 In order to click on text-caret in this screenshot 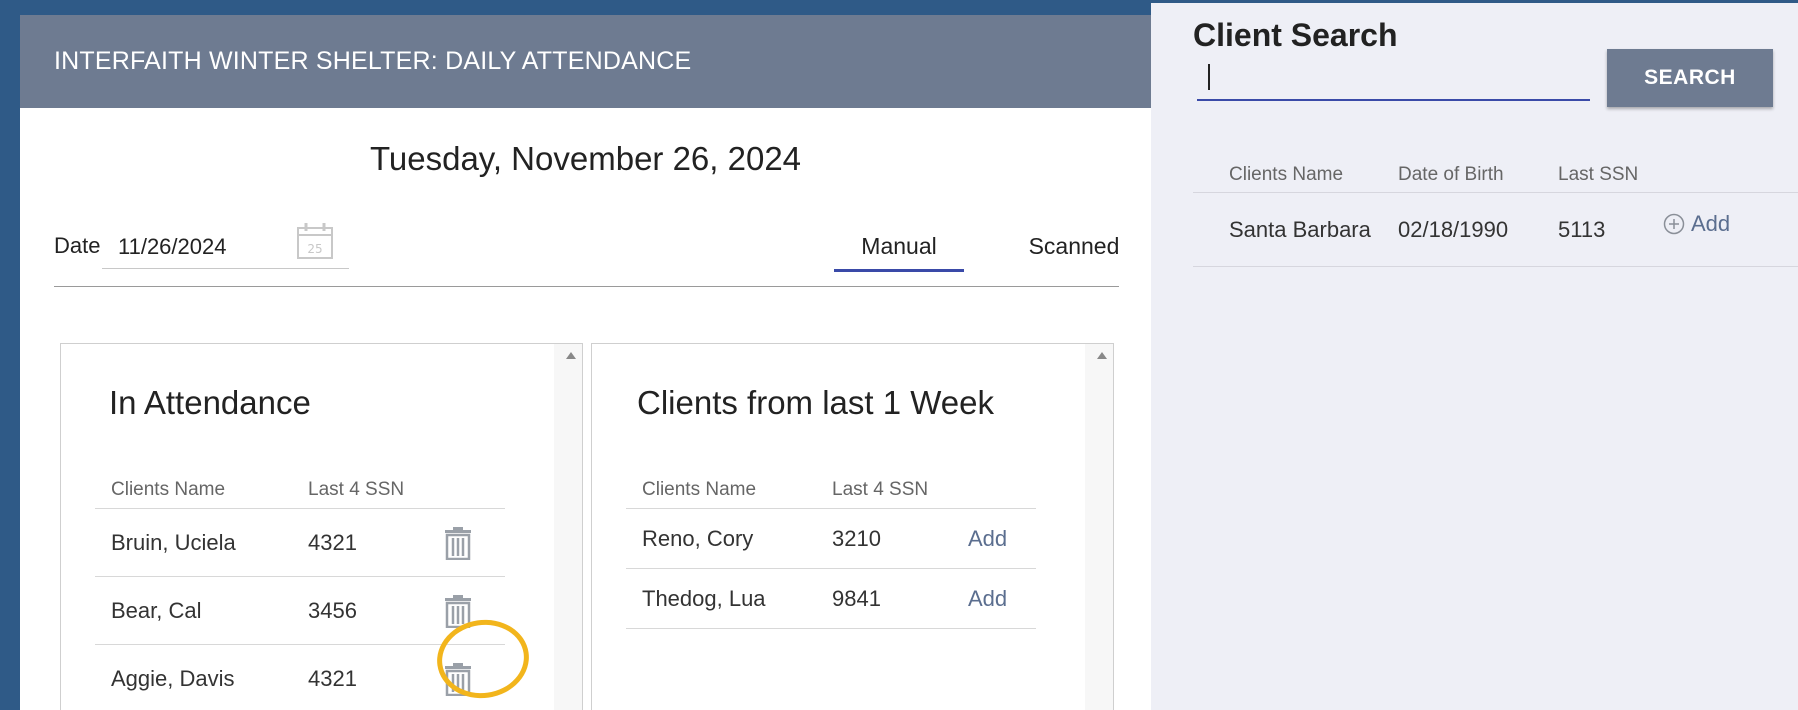, I will do `click(1209, 77)`.